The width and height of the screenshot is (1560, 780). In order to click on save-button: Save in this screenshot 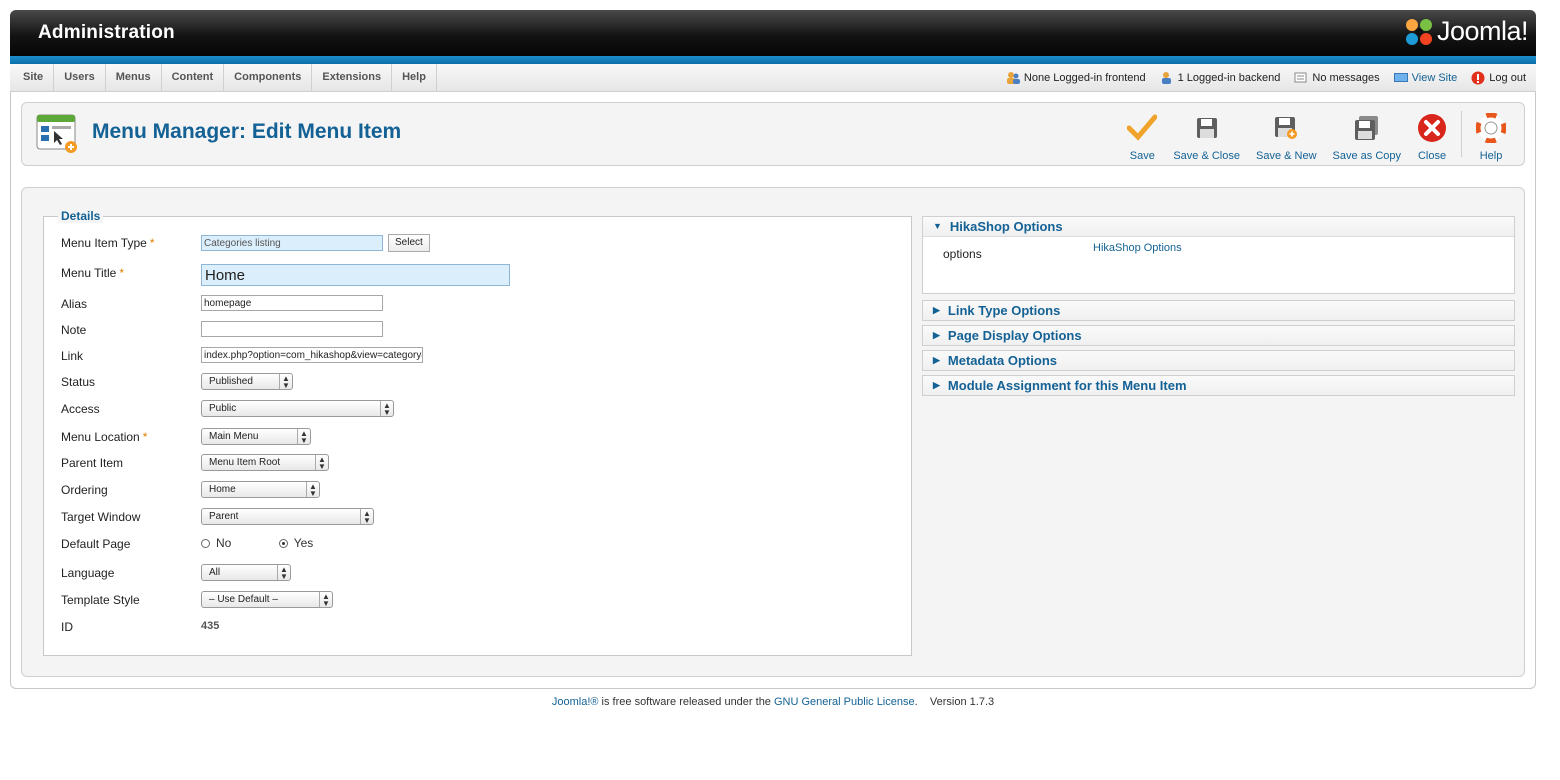, I will do `click(1142, 134)`.